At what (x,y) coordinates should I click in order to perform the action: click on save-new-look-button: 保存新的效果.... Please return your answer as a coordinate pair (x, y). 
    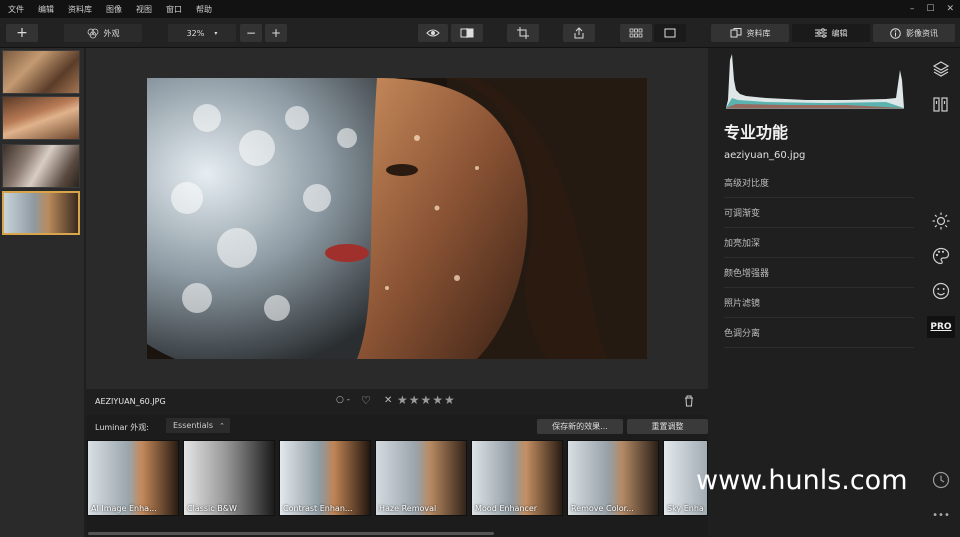
    Looking at the image, I should click on (580, 426).